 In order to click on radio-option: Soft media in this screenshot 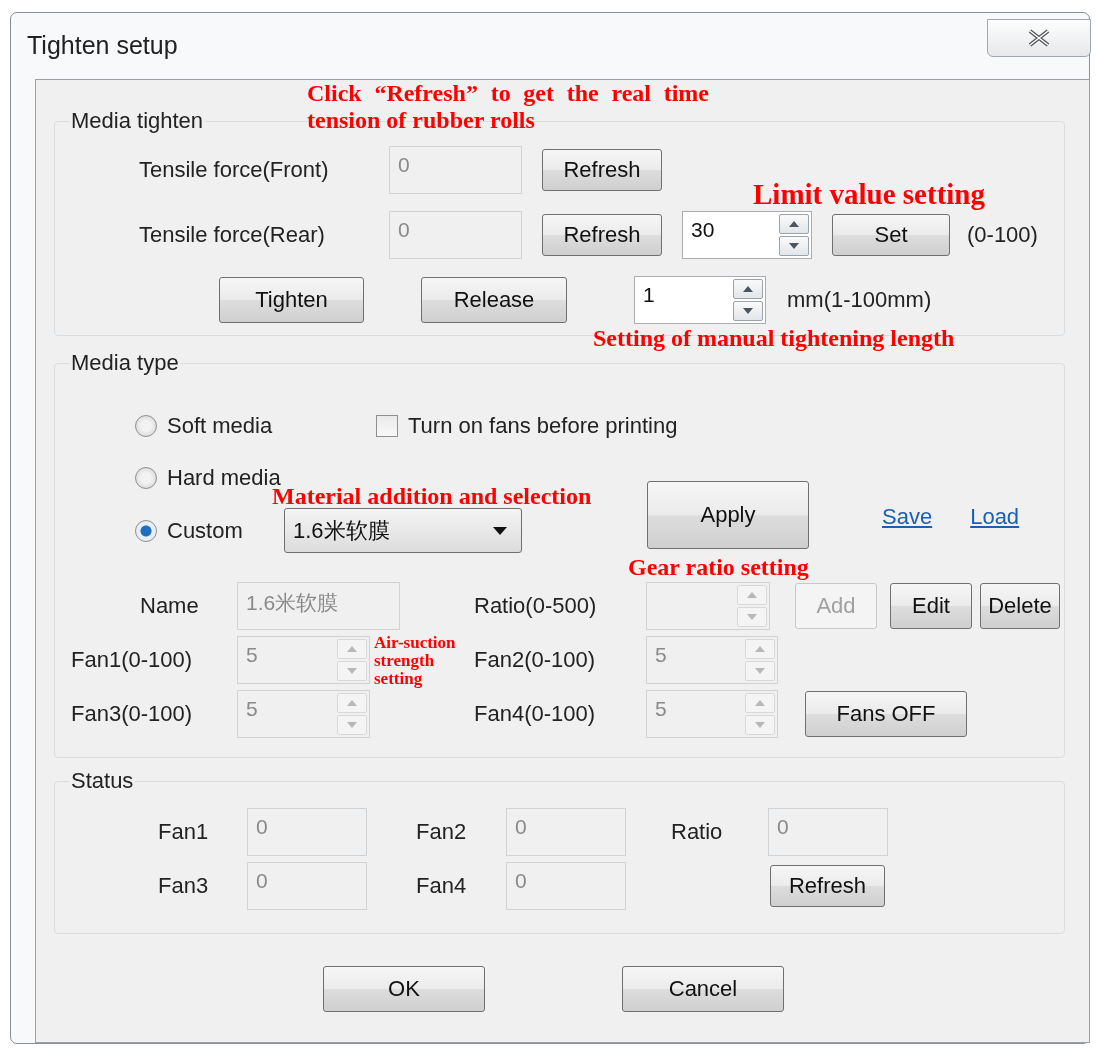, I will do `click(255, 426)`.